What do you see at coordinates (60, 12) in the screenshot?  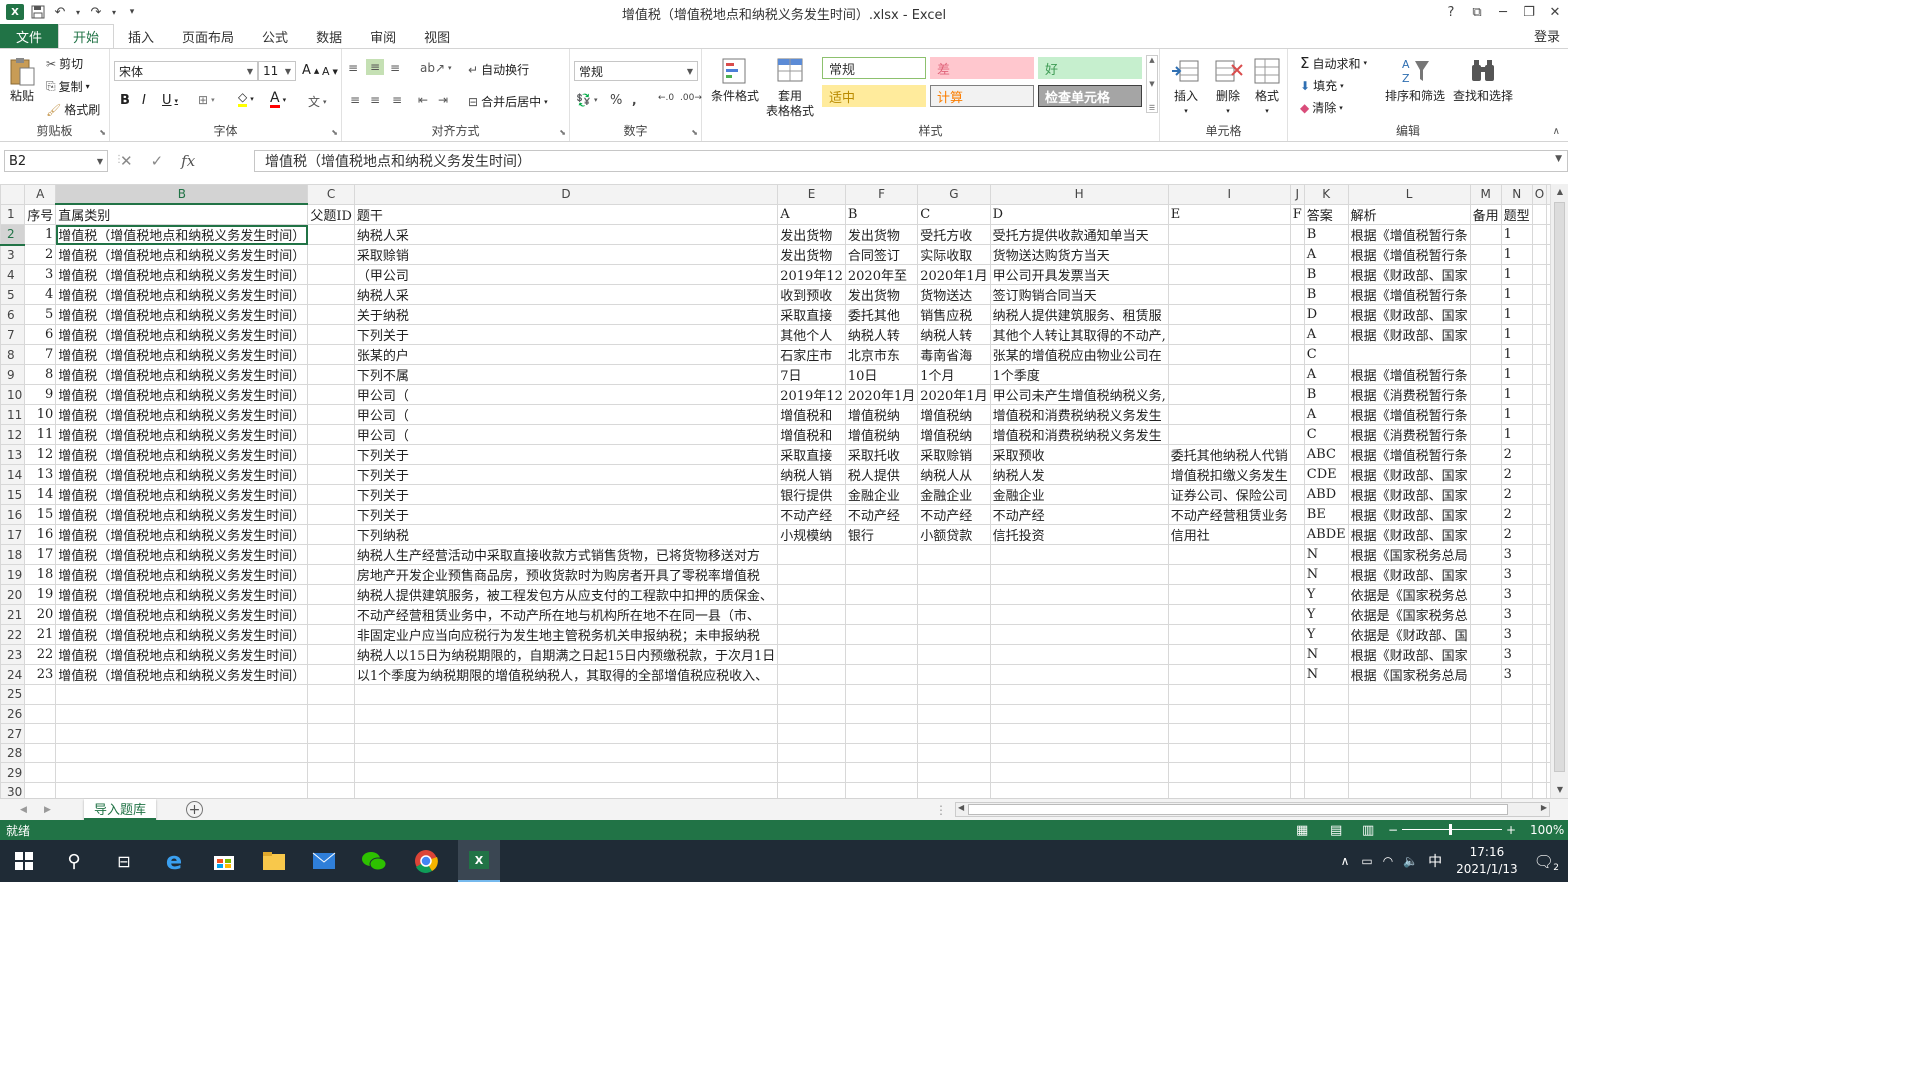 I see `undo-icon: ↶` at bounding box center [60, 12].